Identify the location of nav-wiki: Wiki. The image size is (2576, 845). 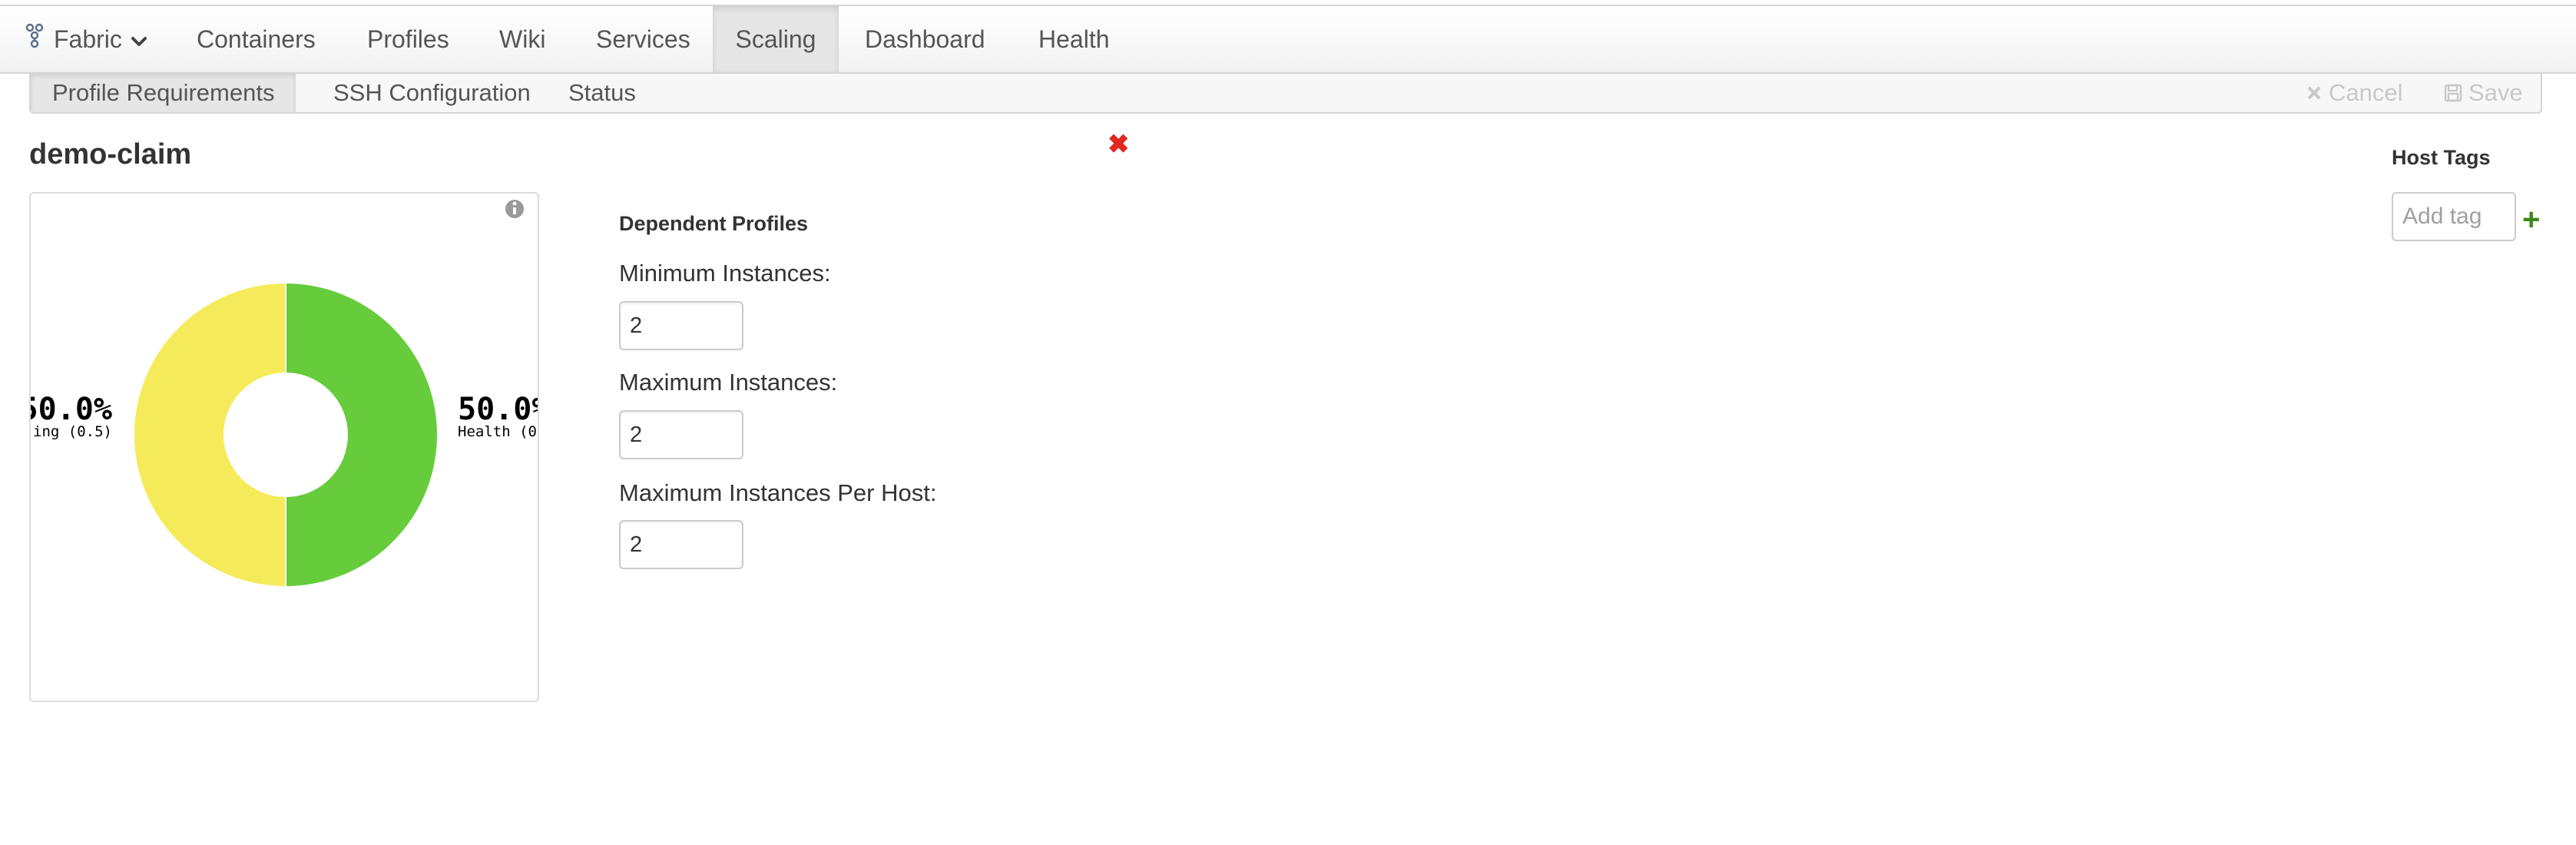
(522, 39).